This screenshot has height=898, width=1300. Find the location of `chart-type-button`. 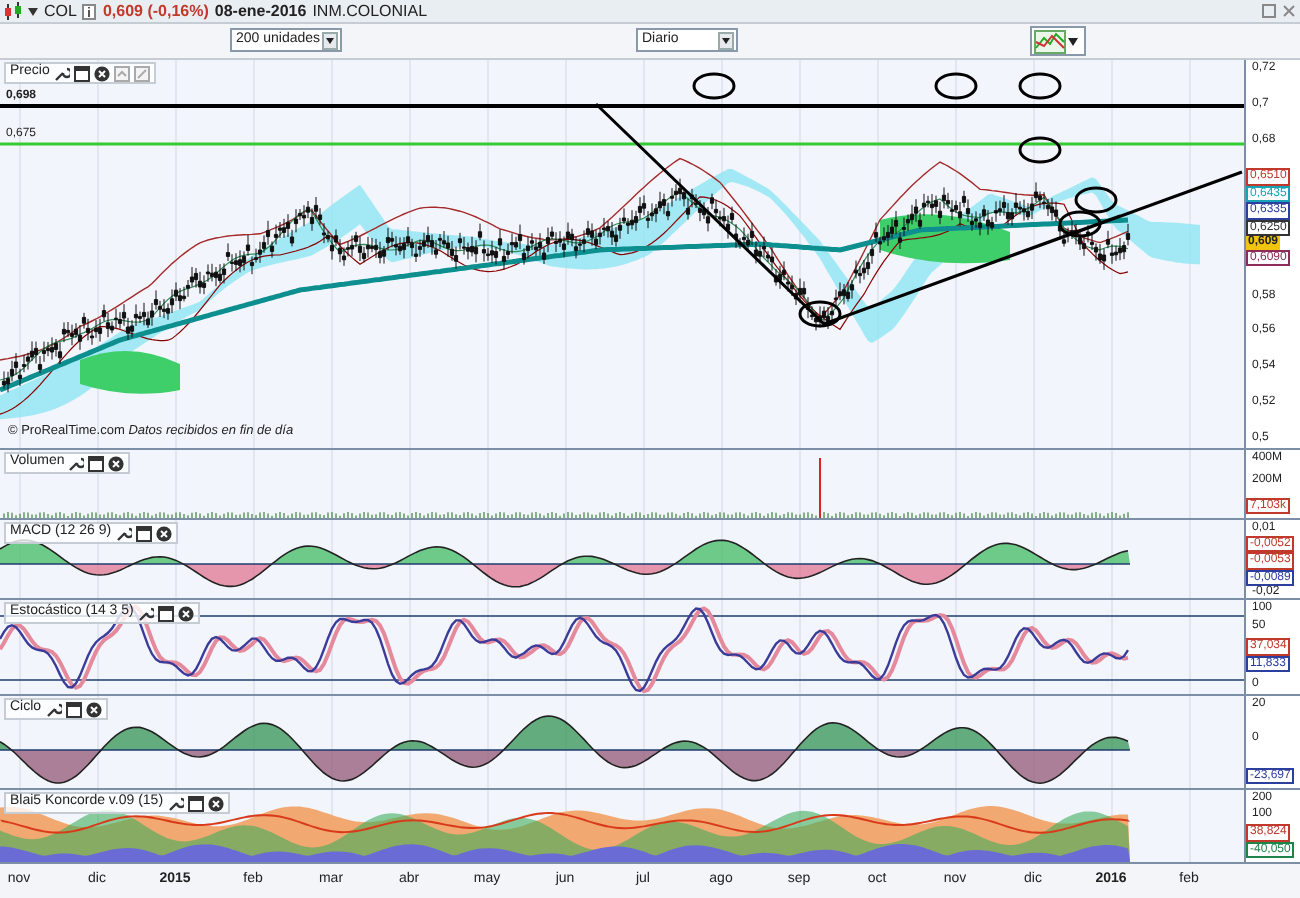

chart-type-button is located at coordinates (1058, 41).